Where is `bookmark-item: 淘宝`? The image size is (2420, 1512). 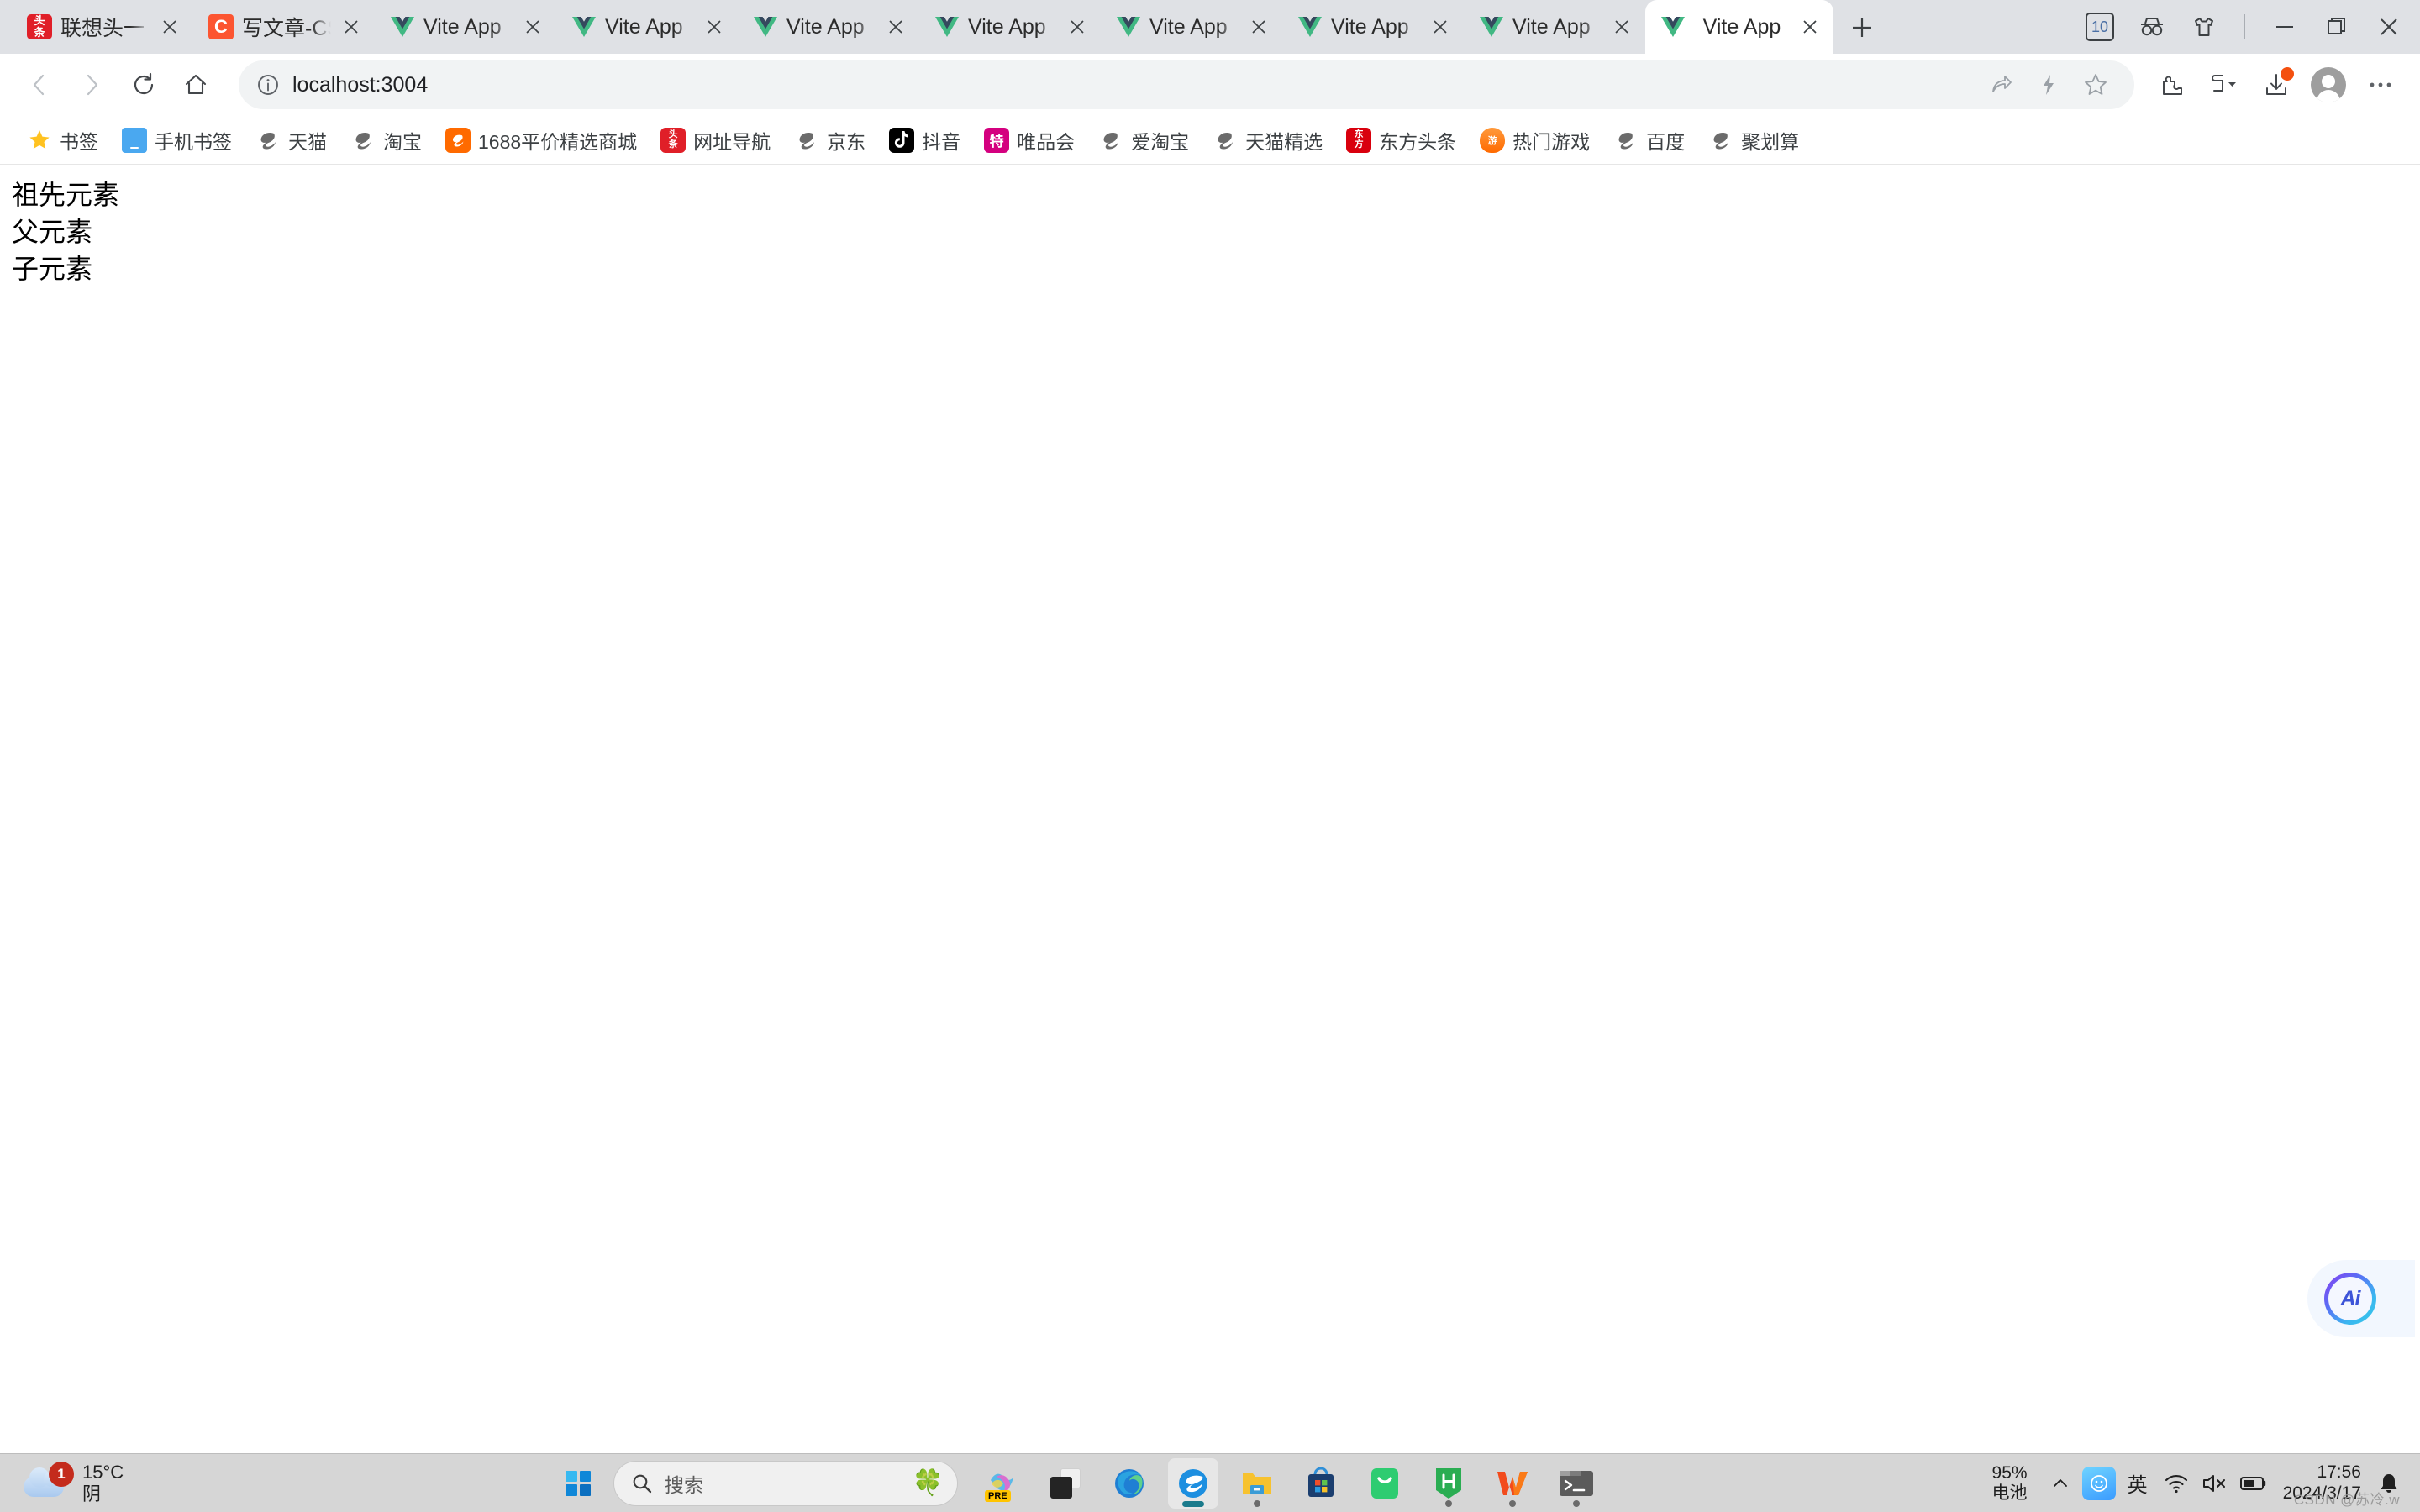 bookmark-item: 淘宝 is located at coordinates (386, 140).